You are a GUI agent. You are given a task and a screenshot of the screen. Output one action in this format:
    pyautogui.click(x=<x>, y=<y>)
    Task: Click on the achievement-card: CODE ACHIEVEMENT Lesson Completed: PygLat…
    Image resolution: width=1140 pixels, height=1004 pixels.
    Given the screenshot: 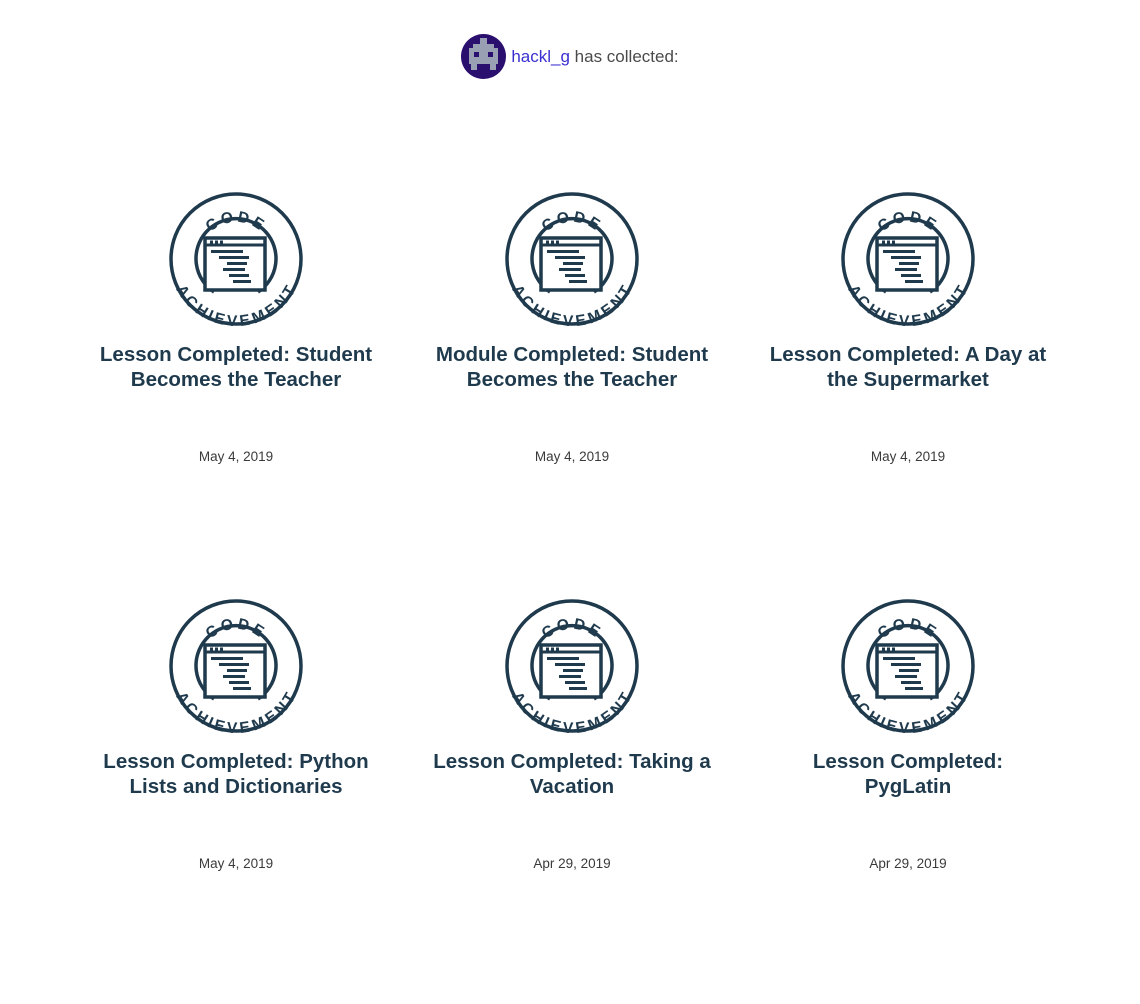 What is the action you would take?
    pyautogui.click(x=908, y=800)
    